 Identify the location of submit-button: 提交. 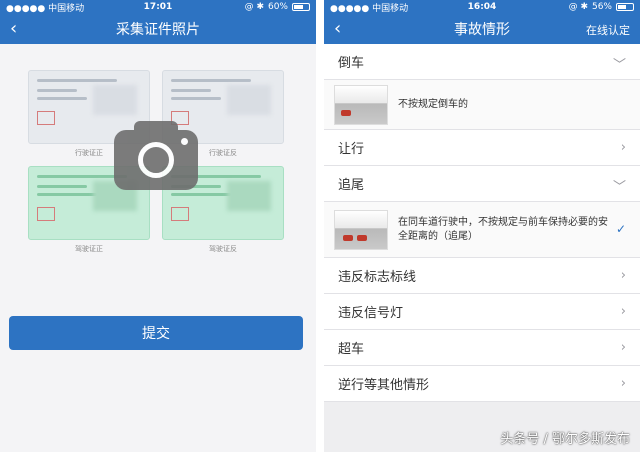
(156, 333).